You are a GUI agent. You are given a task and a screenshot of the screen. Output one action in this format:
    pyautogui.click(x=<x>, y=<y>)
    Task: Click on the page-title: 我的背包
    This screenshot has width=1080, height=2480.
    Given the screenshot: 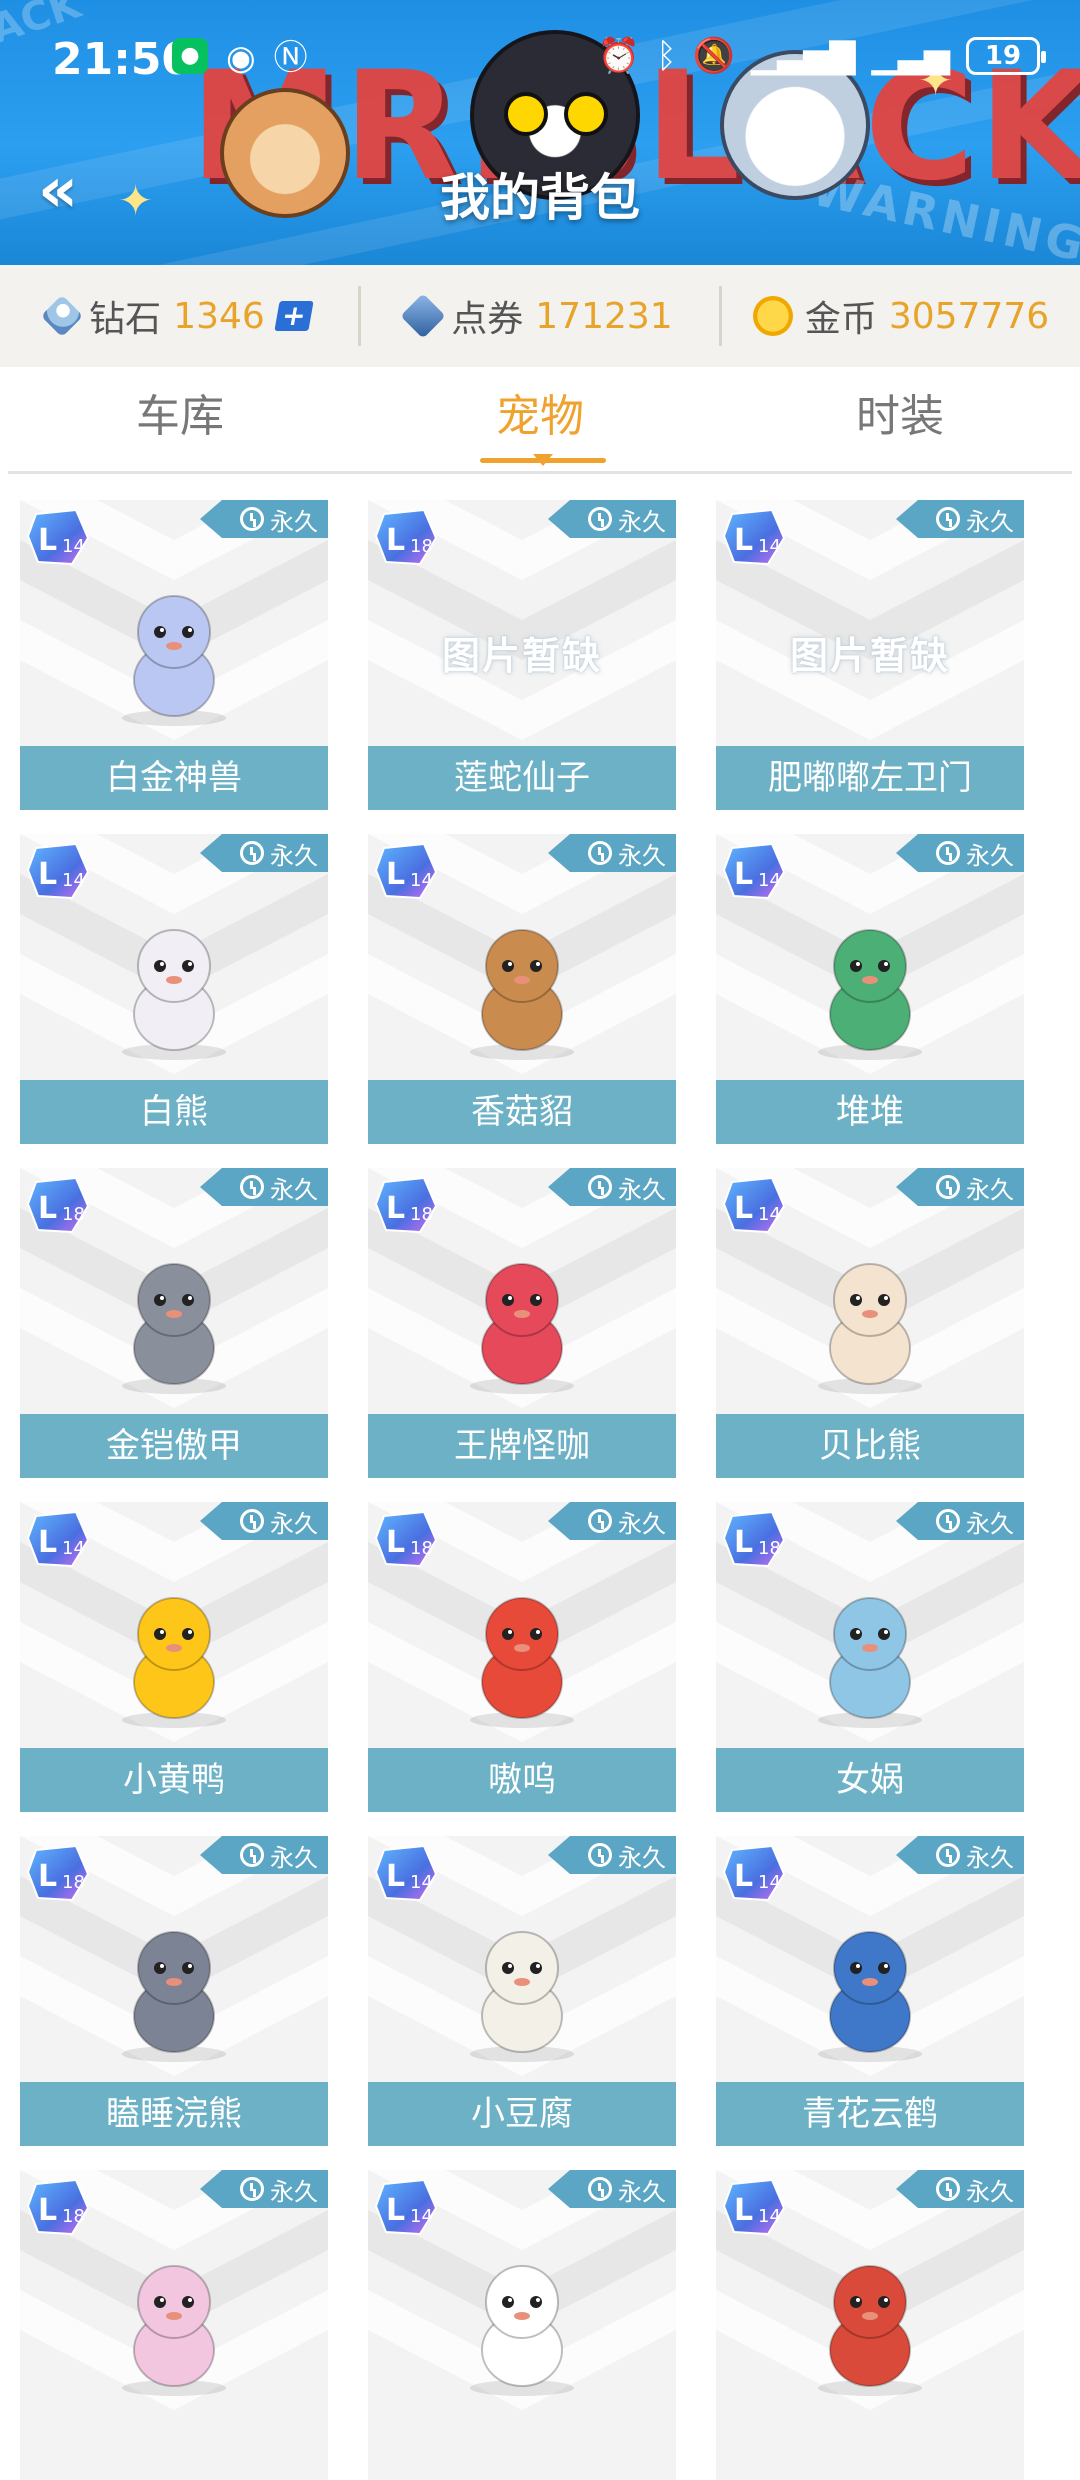 What is the action you would take?
    pyautogui.click(x=540, y=198)
    